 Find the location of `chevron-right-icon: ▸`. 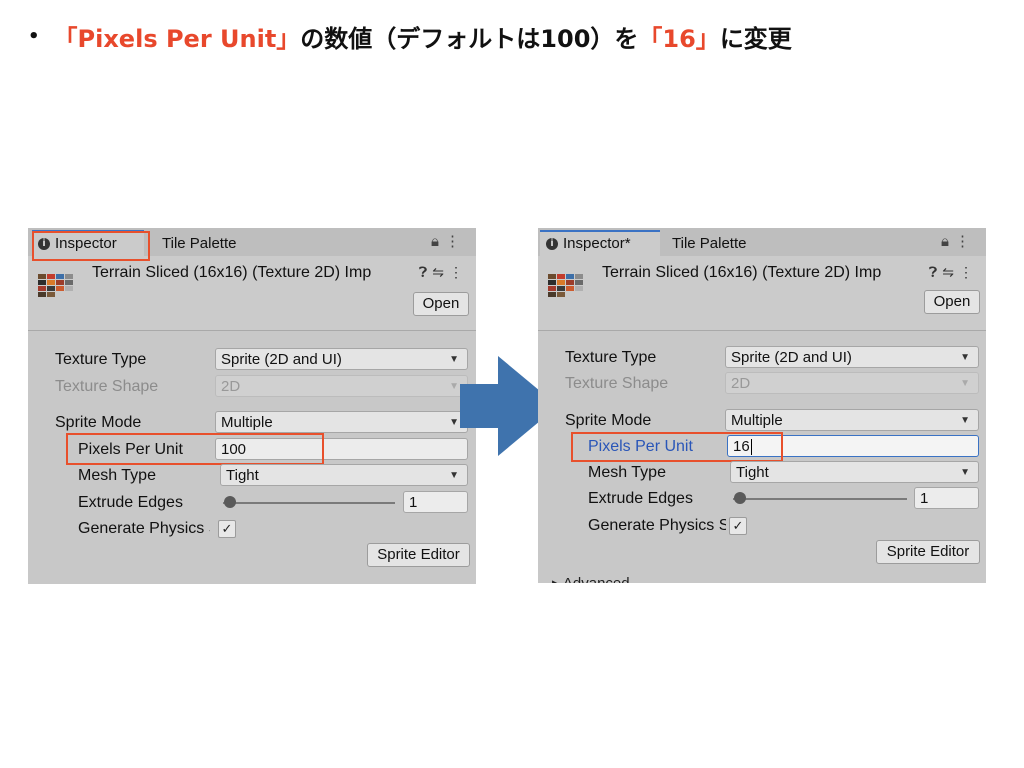

chevron-right-icon: ▸ is located at coordinates (557, 579).